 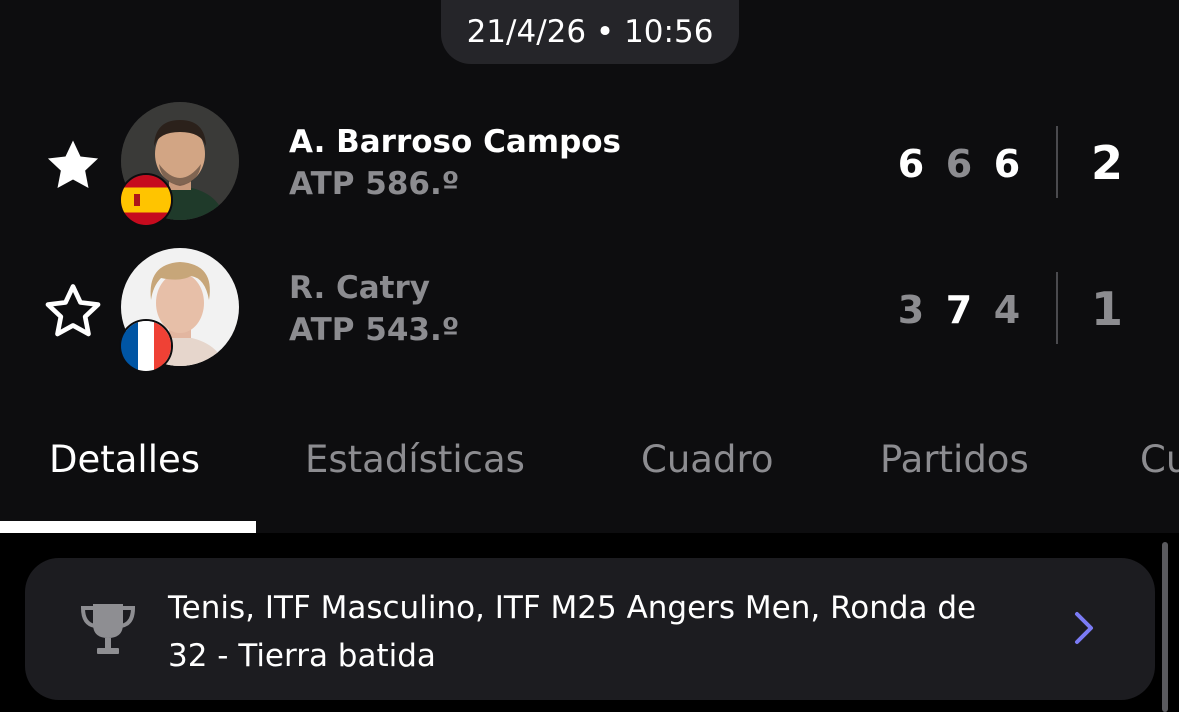 I want to click on favorite-star-outline-icon, so click(x=73, y=311).